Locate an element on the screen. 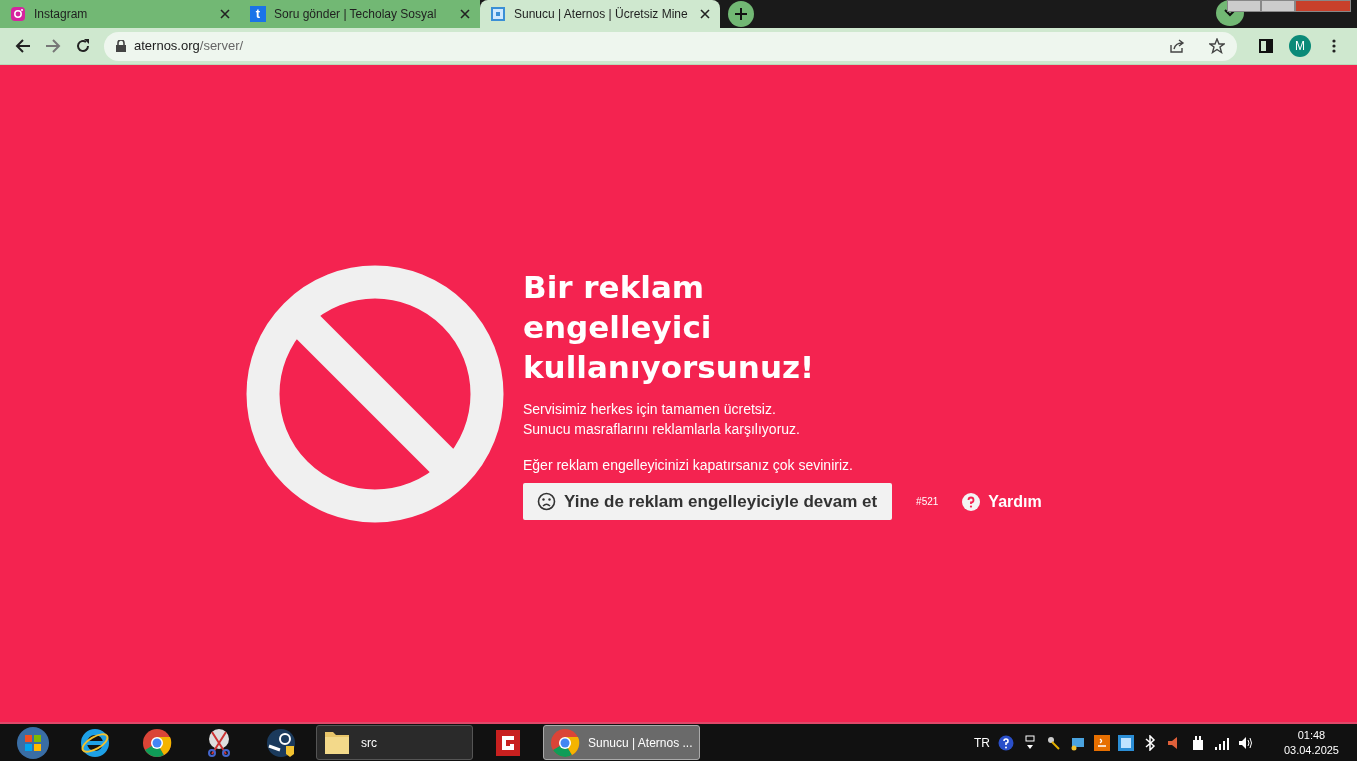  ie-icon is located at coordinates (95, 742).